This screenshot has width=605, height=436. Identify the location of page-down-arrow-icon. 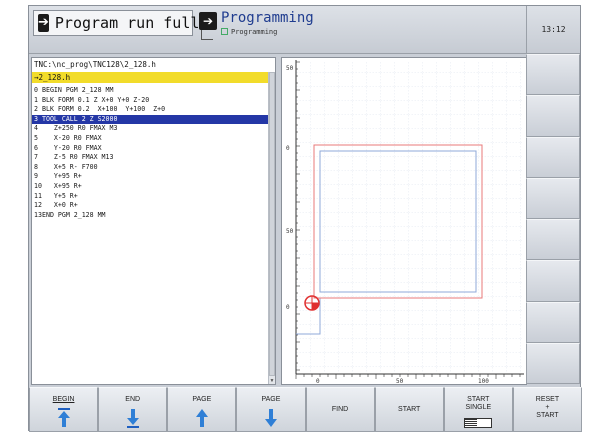
(270, 418).